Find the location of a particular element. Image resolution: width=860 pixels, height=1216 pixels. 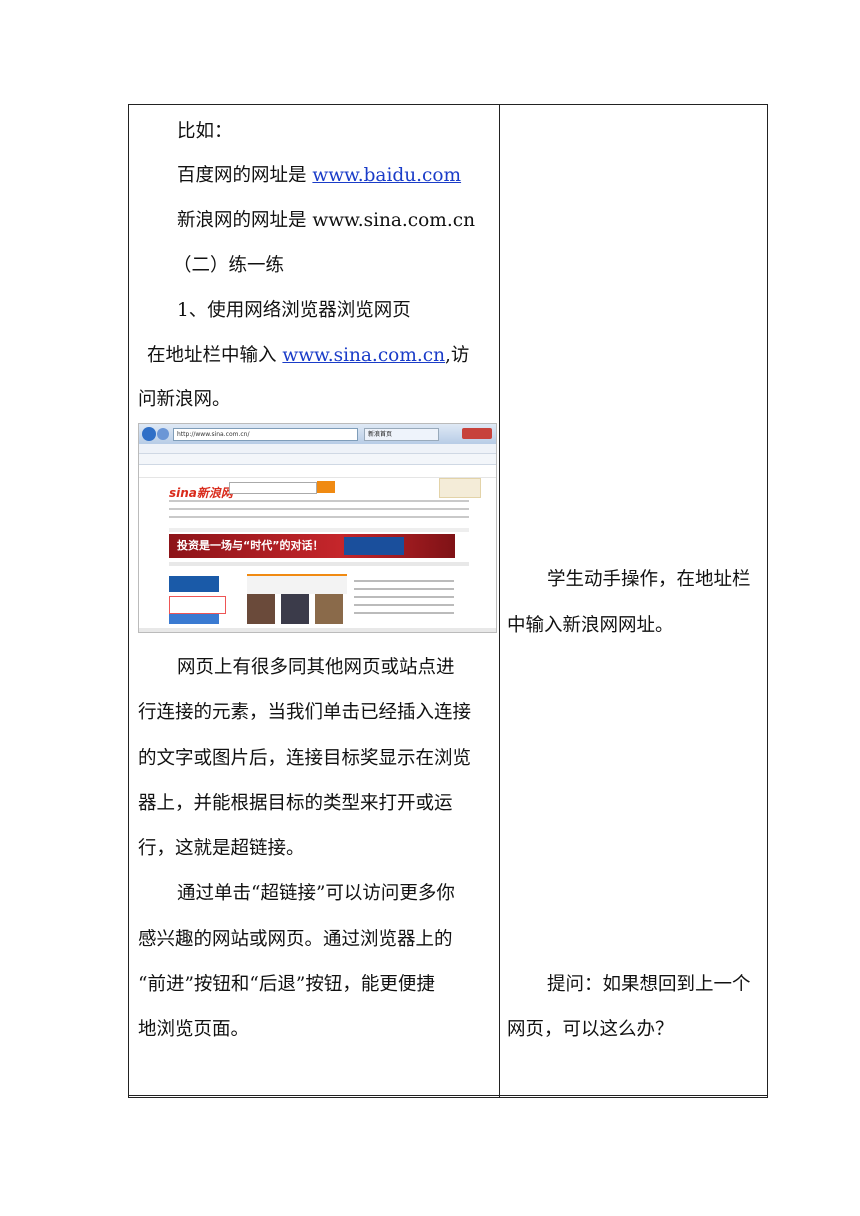

sina-logo: sina新浪网 is located at coordinates (201, 493).